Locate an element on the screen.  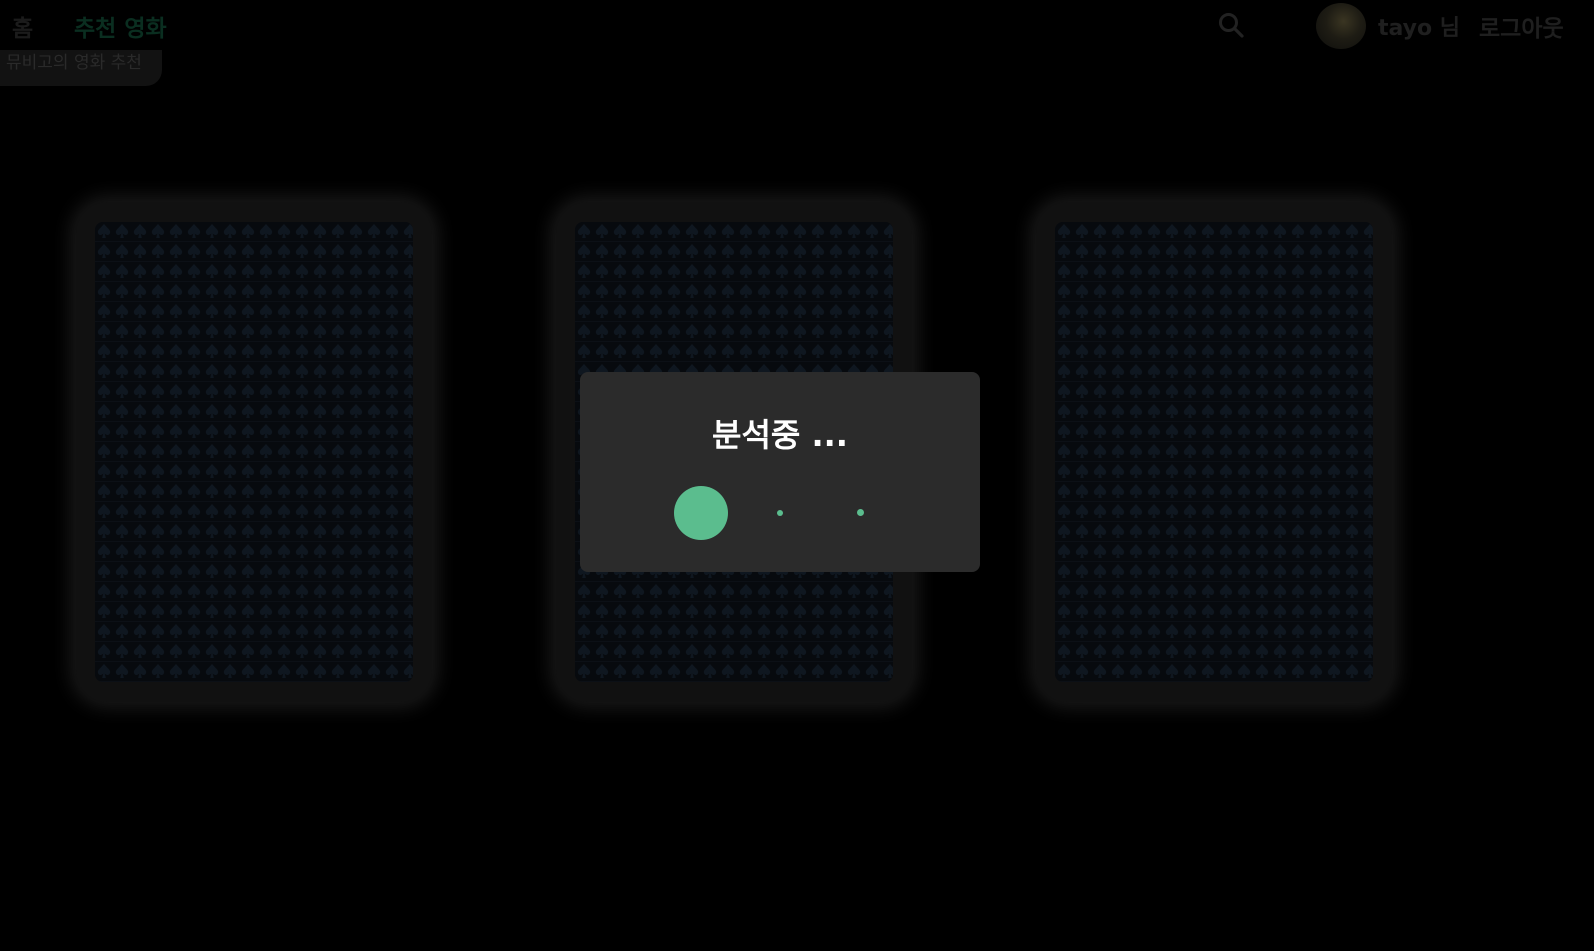
recommend-tag: 뮤비고의 영화 추천 is located at coordinates (81, 68).